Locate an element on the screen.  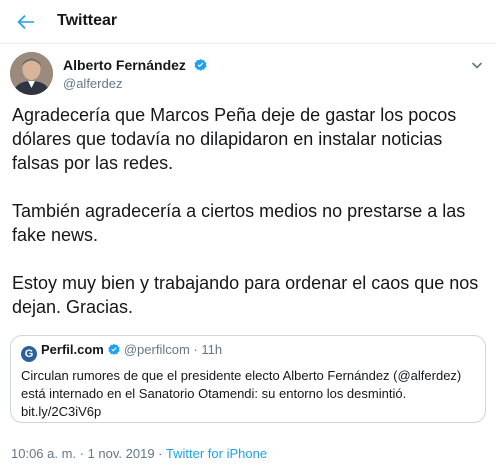
chevron-down-icon is located at coordinates (477, 67).